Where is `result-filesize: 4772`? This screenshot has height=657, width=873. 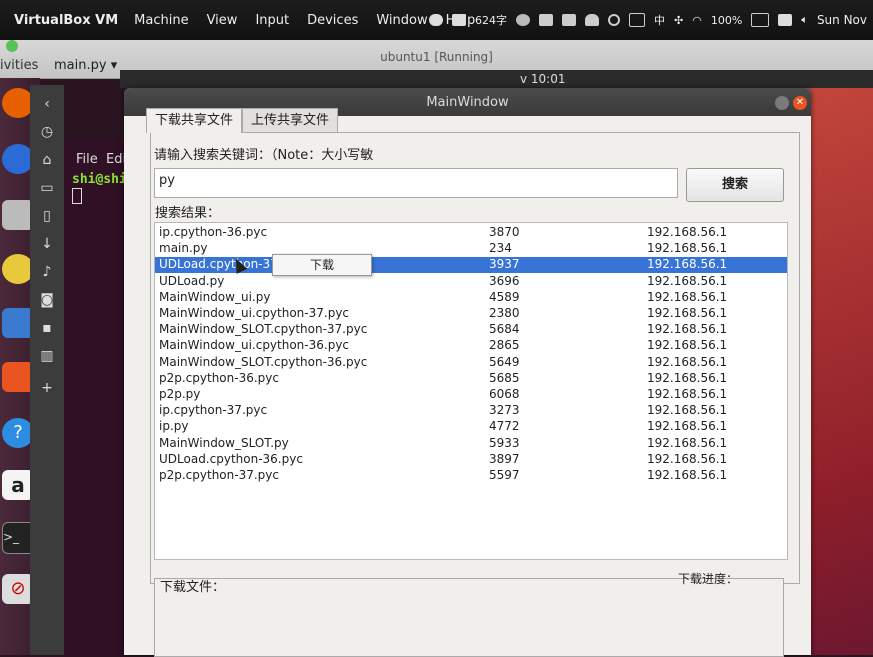 result-filesize: 4772 is located at coordinates (504, 426).